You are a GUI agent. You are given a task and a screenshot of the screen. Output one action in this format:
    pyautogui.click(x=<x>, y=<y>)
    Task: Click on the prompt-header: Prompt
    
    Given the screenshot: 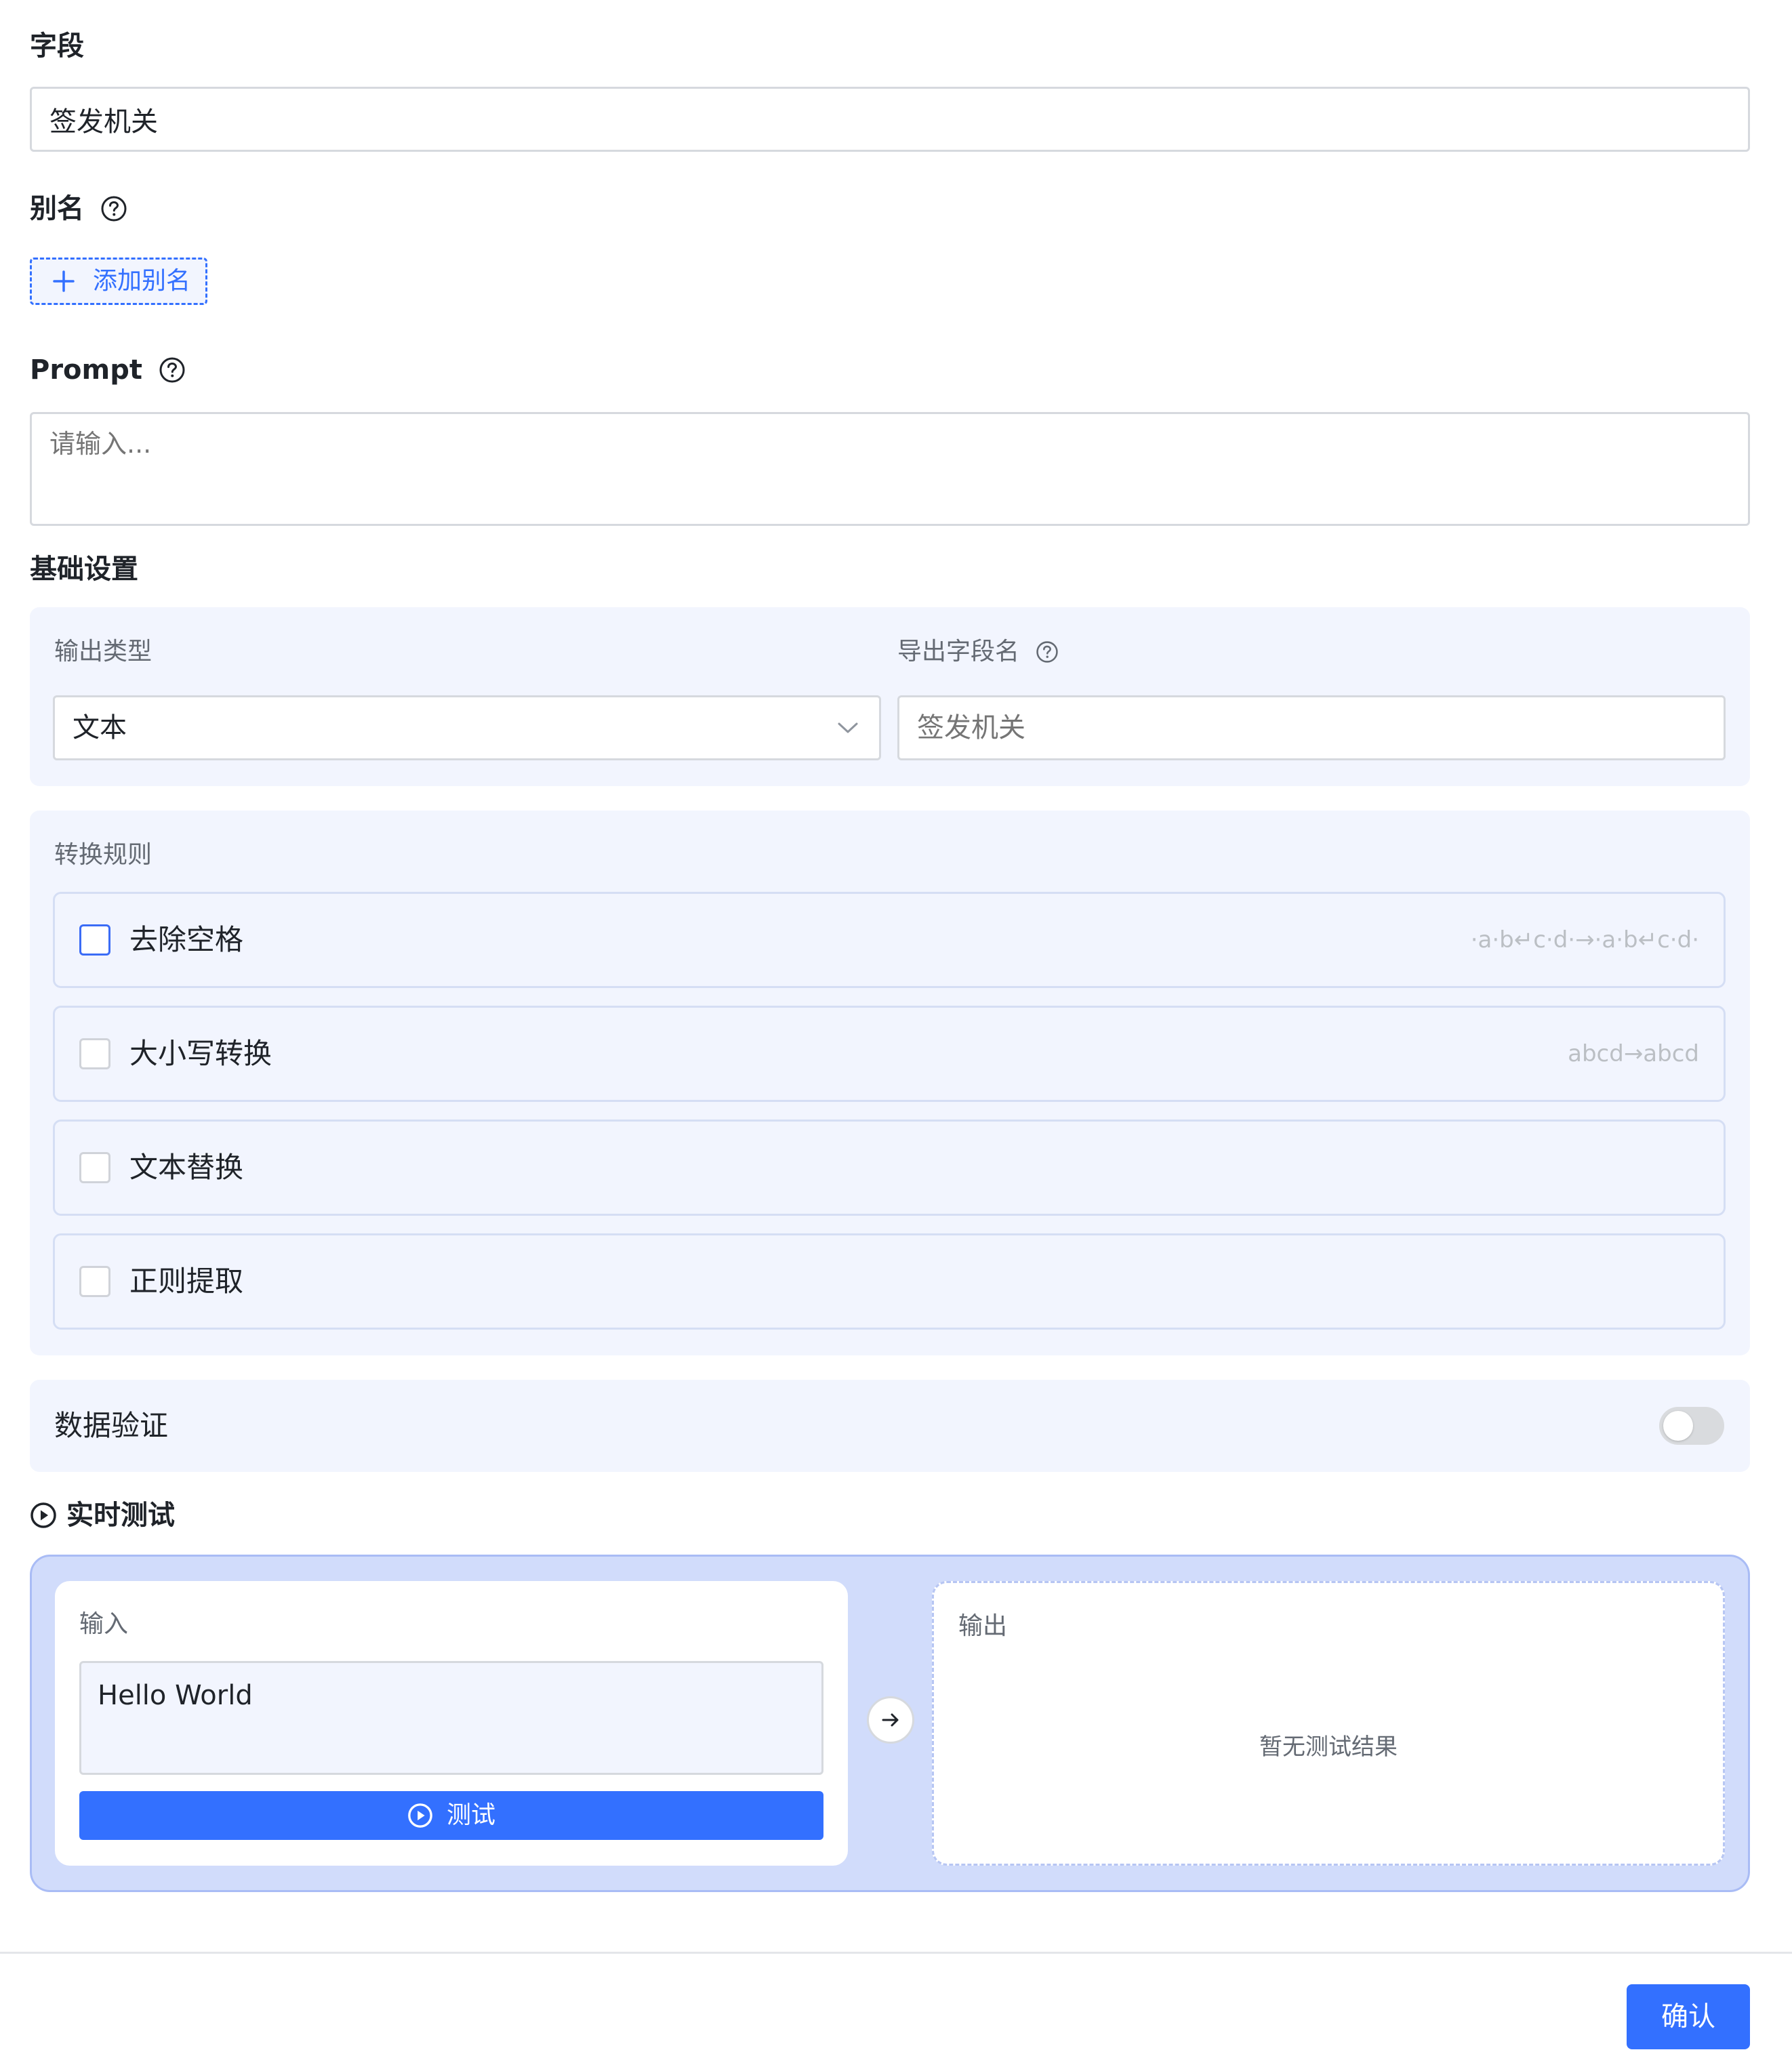 What is the action you would take?
    pyautogui.click(x=108, y=370)
    